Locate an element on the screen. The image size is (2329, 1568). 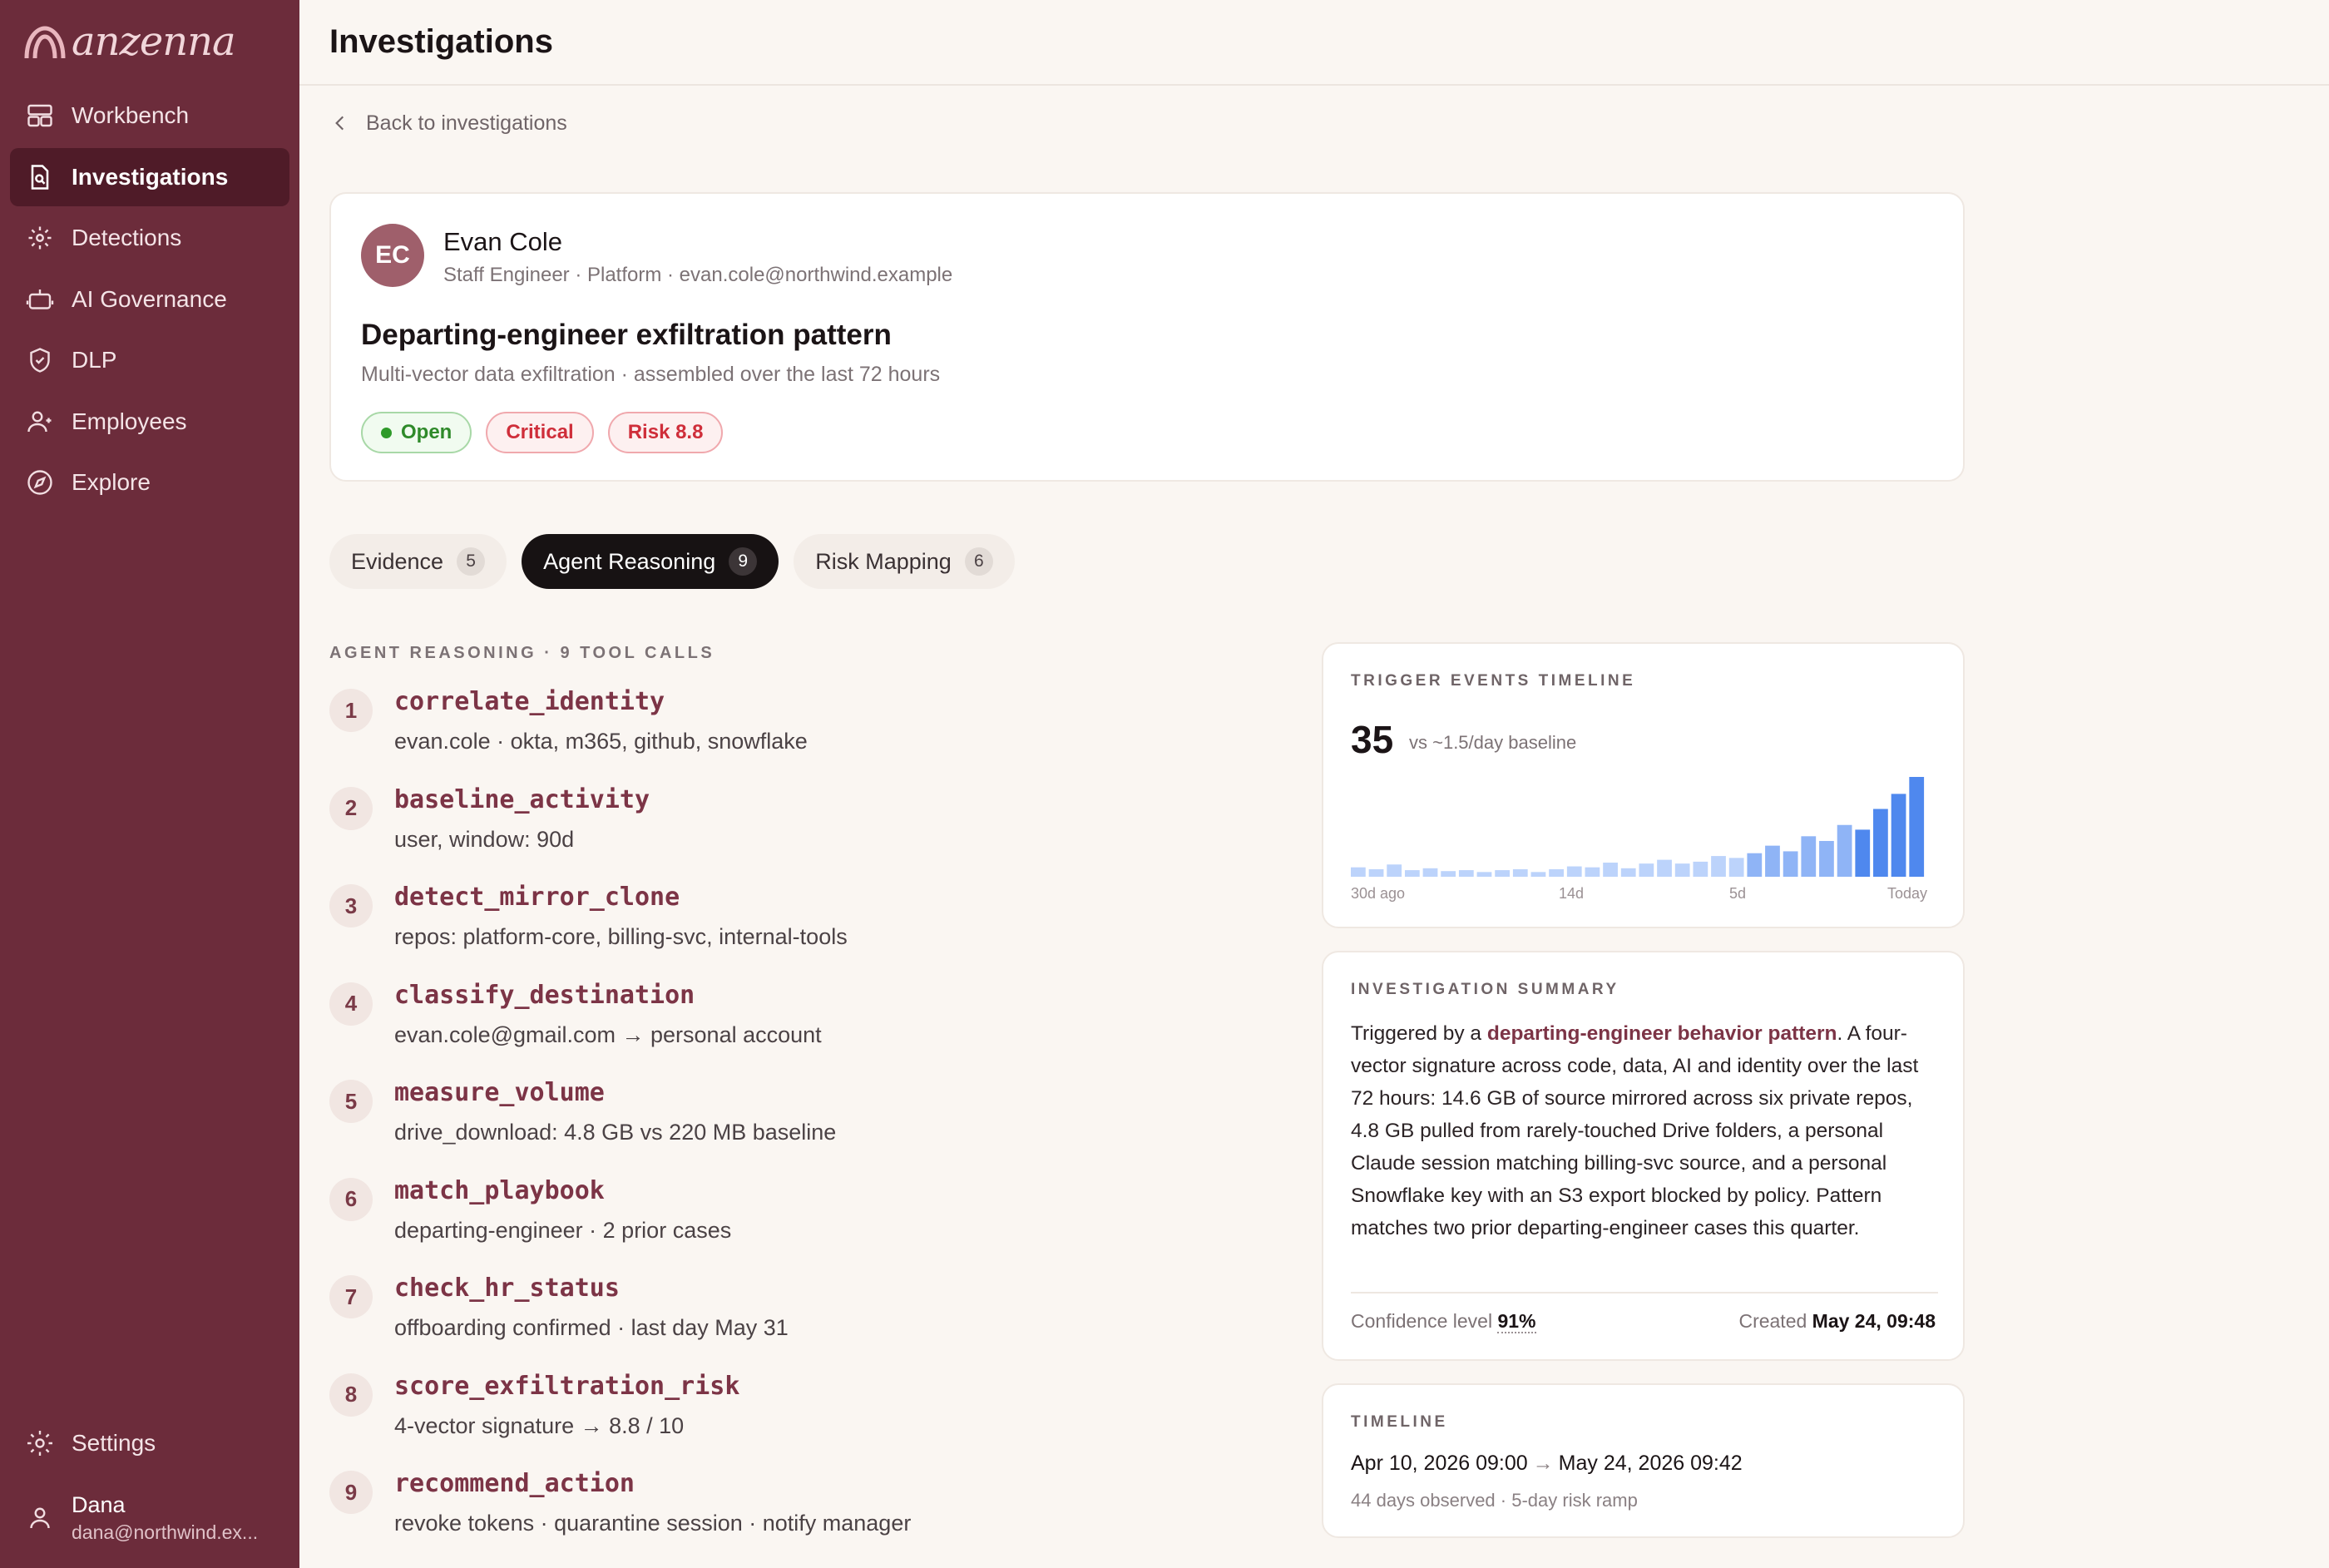
trigger-baseline: vs ~1.5/day baseline is located at coordinates (1493, 742).